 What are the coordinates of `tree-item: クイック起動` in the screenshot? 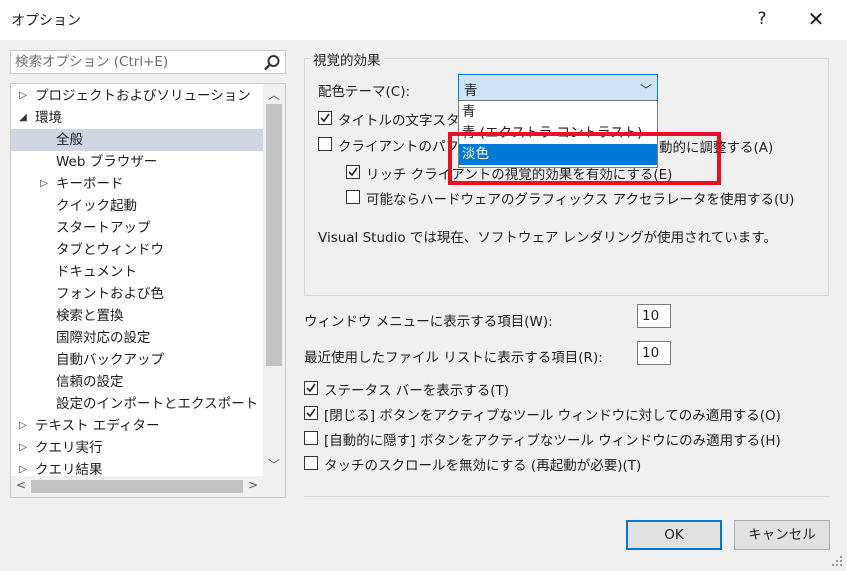 It's located at (137, 206).